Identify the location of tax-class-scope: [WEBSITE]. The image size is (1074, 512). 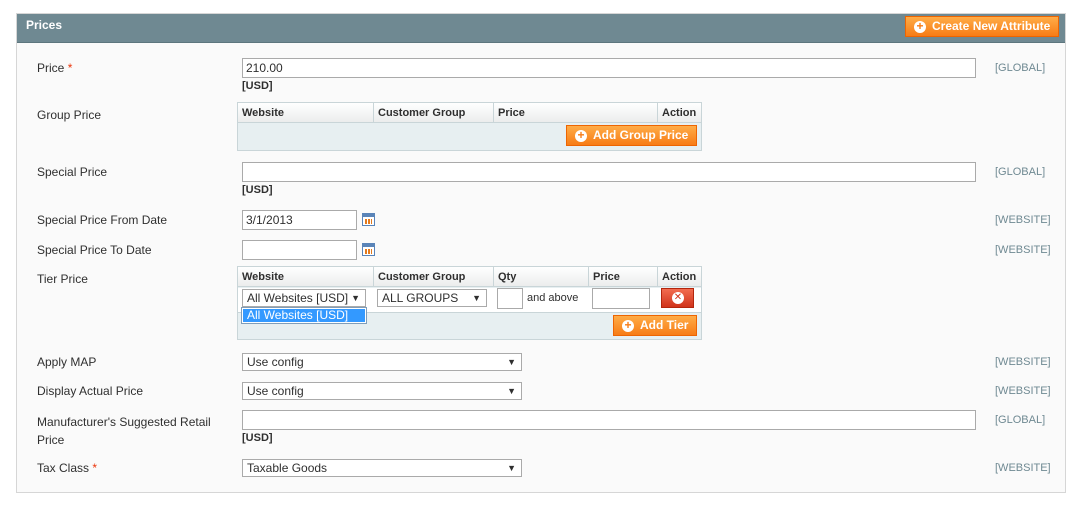
(1023, 468).